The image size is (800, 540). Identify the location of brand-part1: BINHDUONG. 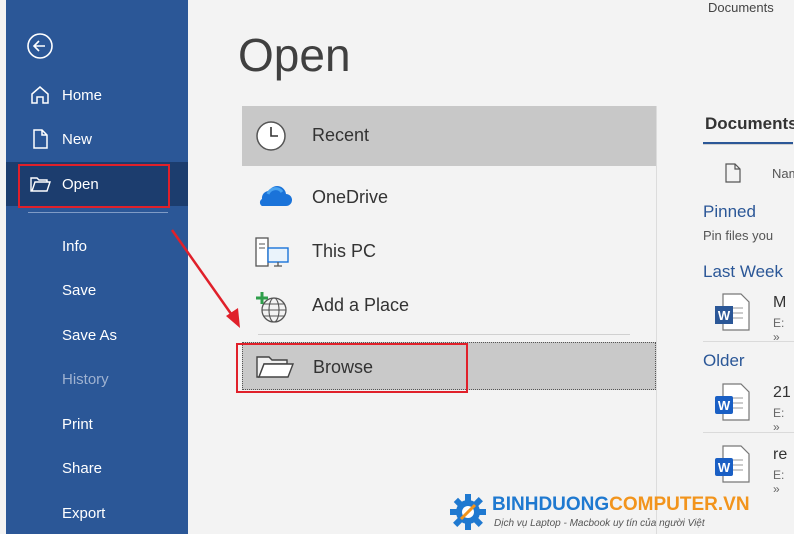
(551, 504).